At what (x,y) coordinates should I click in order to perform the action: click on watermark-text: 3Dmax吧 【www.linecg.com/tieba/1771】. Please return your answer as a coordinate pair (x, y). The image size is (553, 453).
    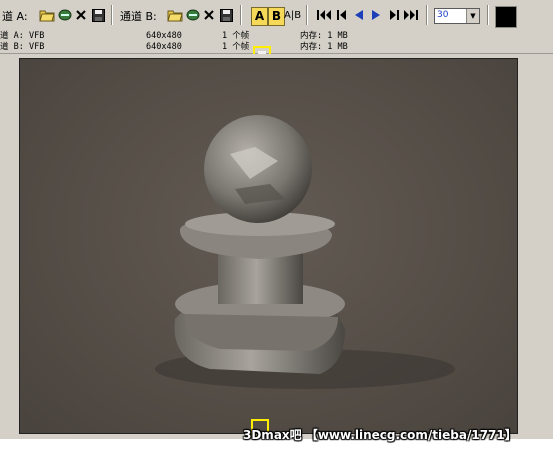
    Looking at the image, I should click on (380, 435).